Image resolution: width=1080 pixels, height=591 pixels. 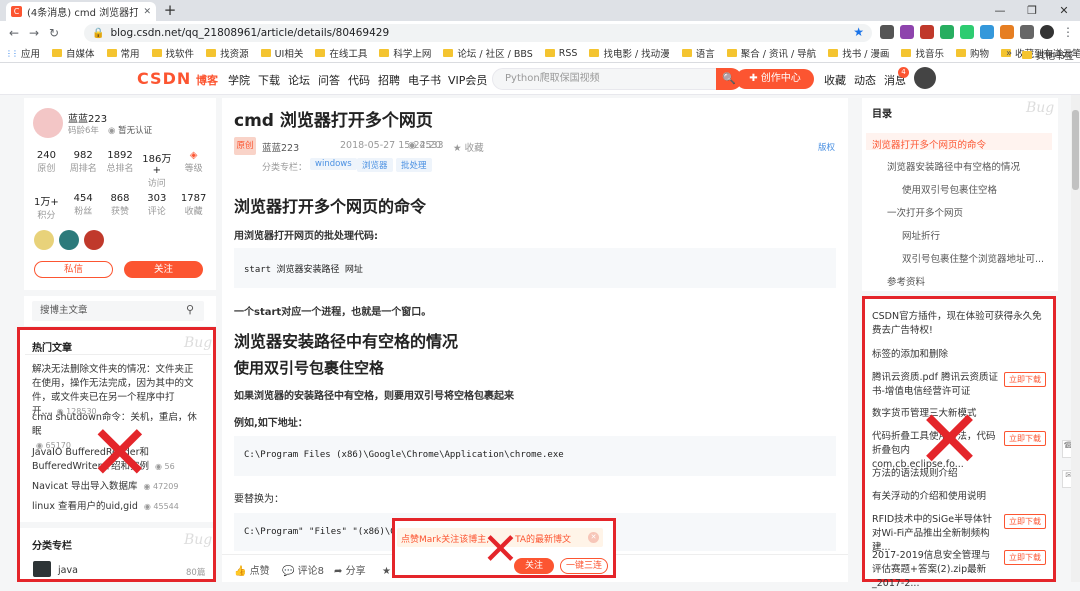 What do you see at coordinates (922, 53) in the screenshot?
I see `bookmark-item: 找音乐` at bounding box center [922, 53].